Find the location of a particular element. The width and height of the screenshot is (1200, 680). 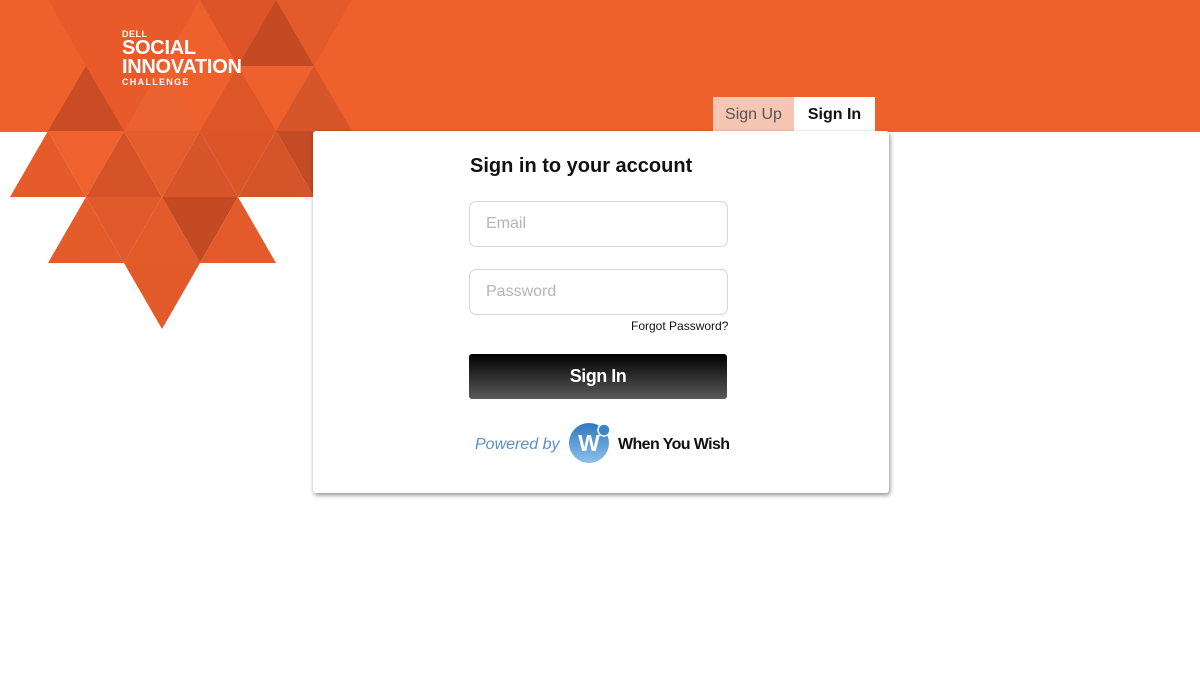

logo-line-innovation: INNOVATION is located at coordinates (182, 67).